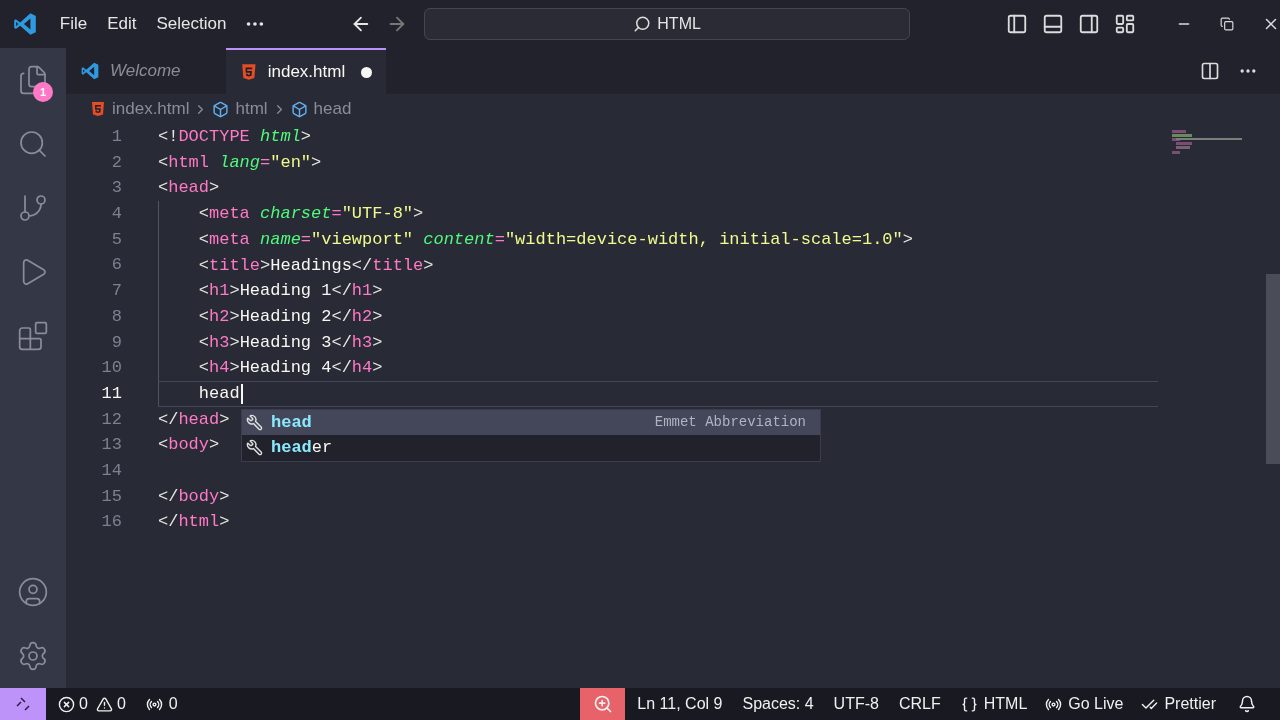 The height and width of the screenshot is (720, 1280). What do you see at coordinates (116, 316) in the screenshot?
I see `line-number: 8` at bounding box center [116, 316].